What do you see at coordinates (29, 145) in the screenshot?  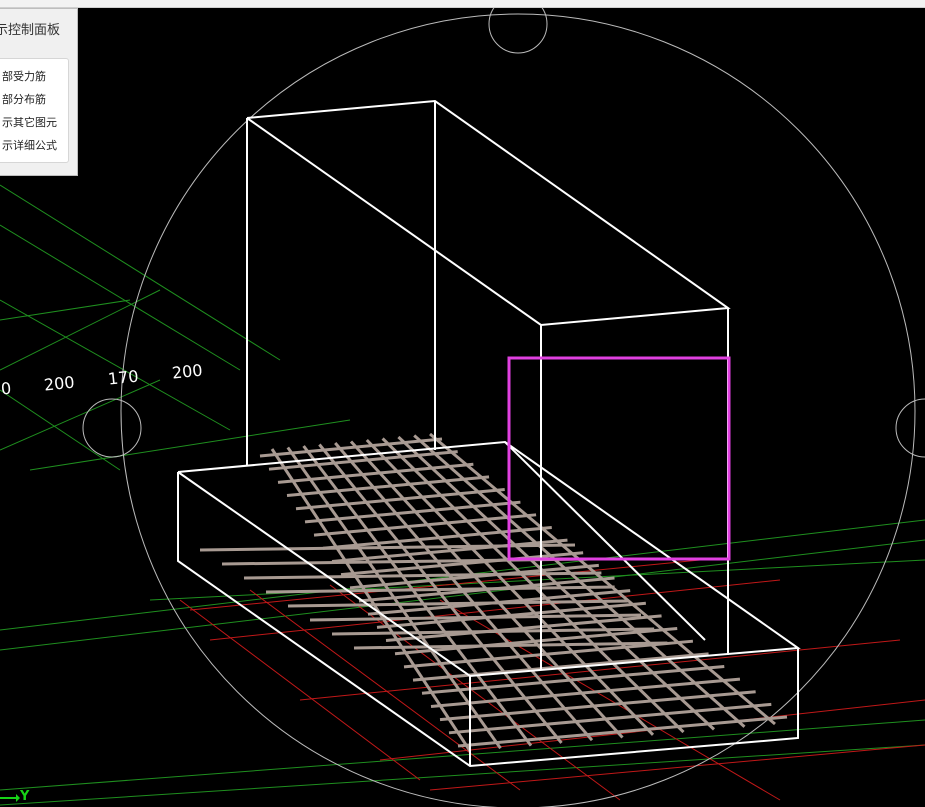 I see `option-show-detail-formula: 示详细公式` at bounding box center [29, 145].